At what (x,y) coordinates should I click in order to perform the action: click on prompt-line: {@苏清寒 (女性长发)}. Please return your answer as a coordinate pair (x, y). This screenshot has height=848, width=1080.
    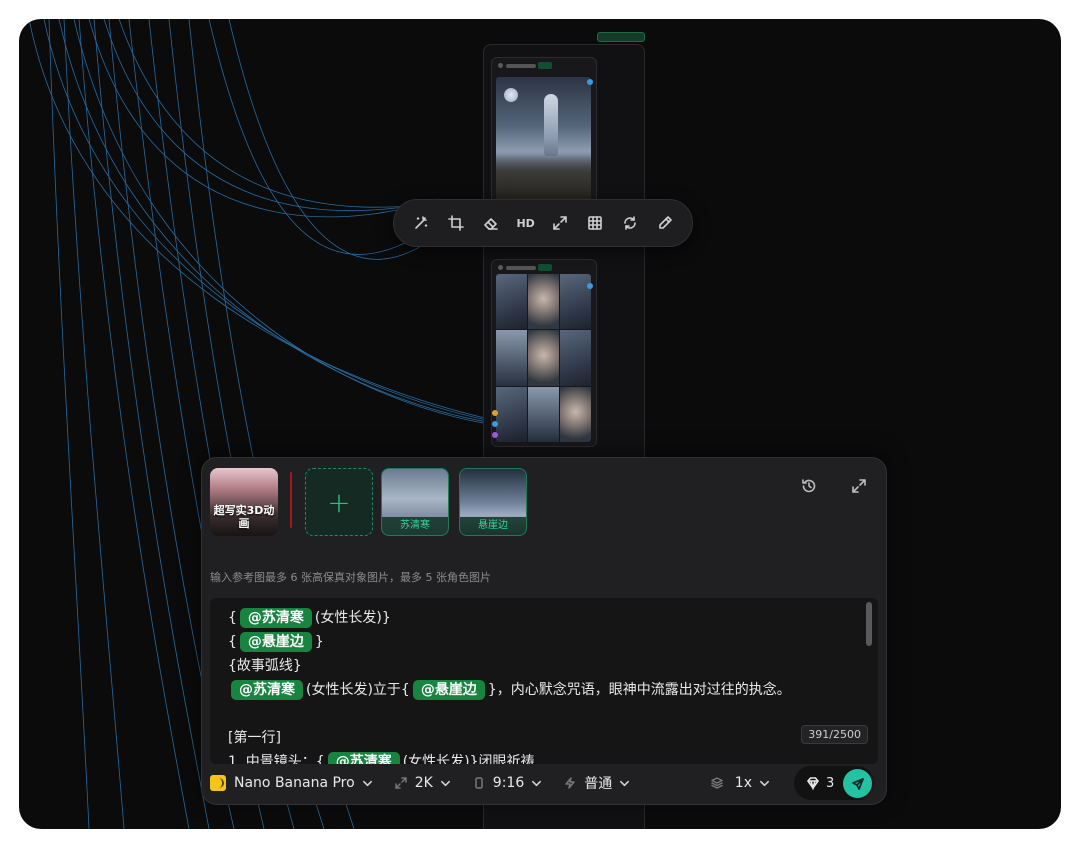
    Looking at the image, I should click on (309, 618).